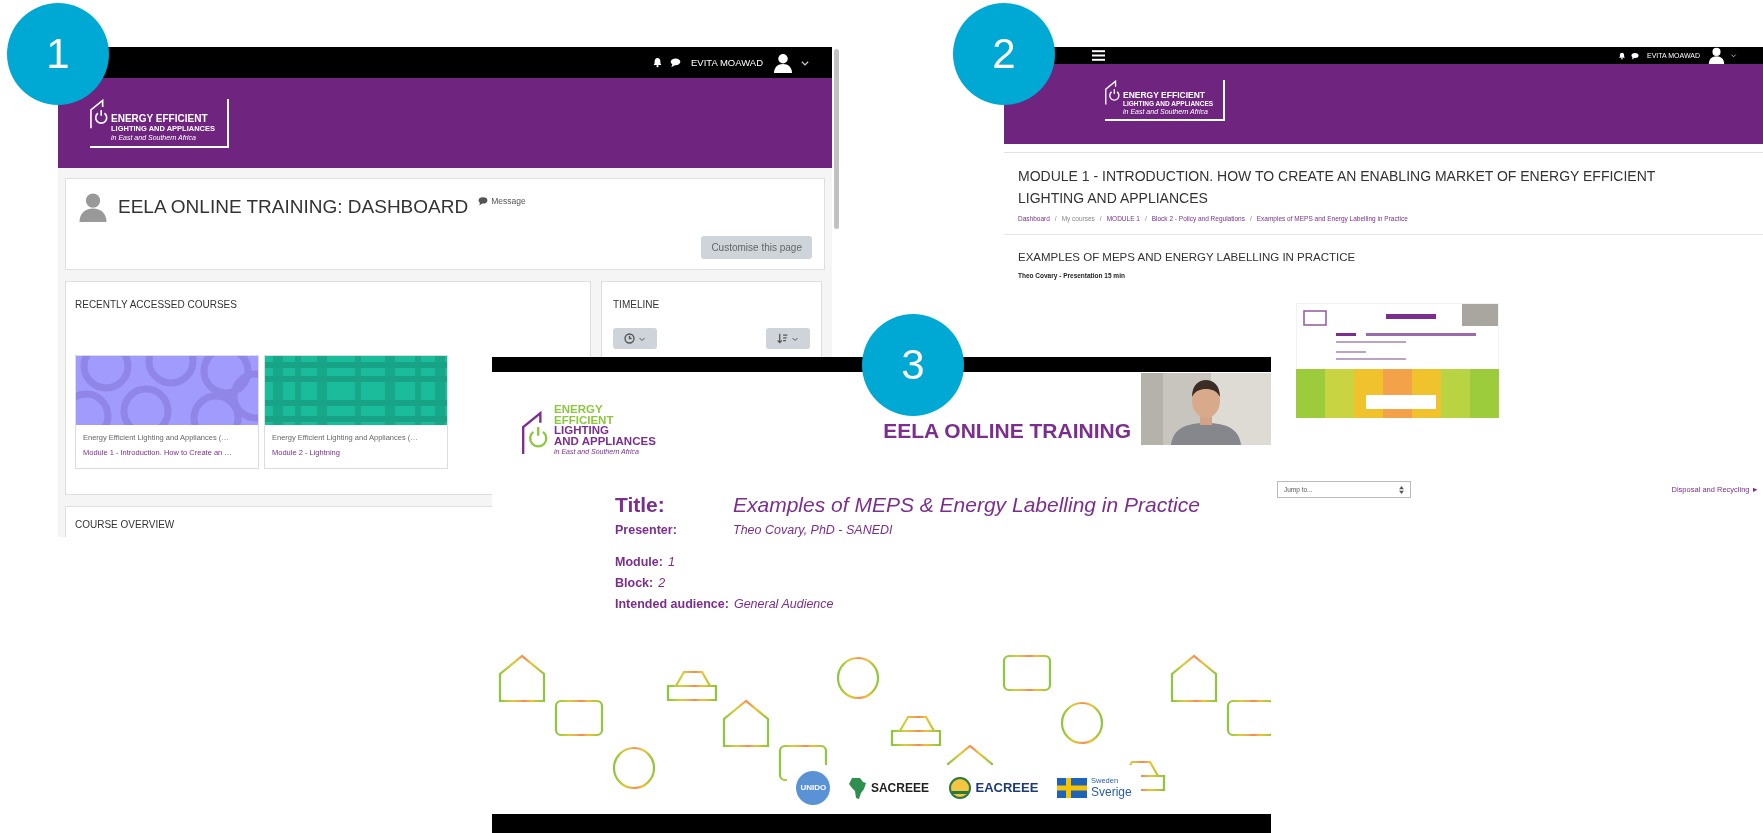  I want to click on card-heading: RECENTLY ACCESSED COURSES, so click(156, 304).